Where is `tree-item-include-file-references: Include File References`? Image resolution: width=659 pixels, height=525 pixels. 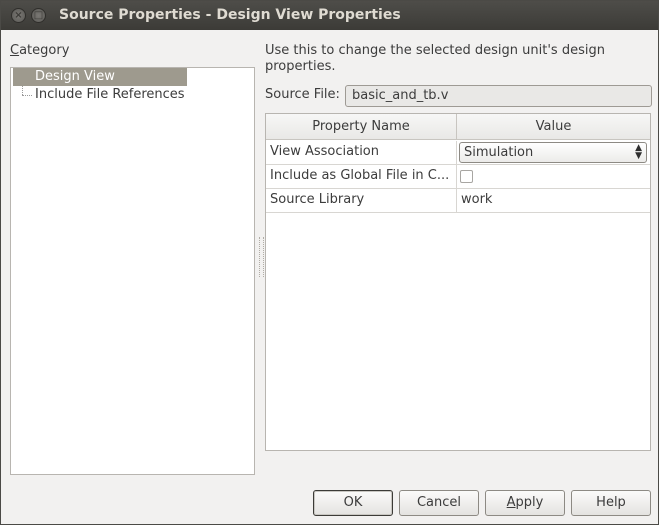
tree-item-include-file-references: Include File References is located at coordinates (99, 95).